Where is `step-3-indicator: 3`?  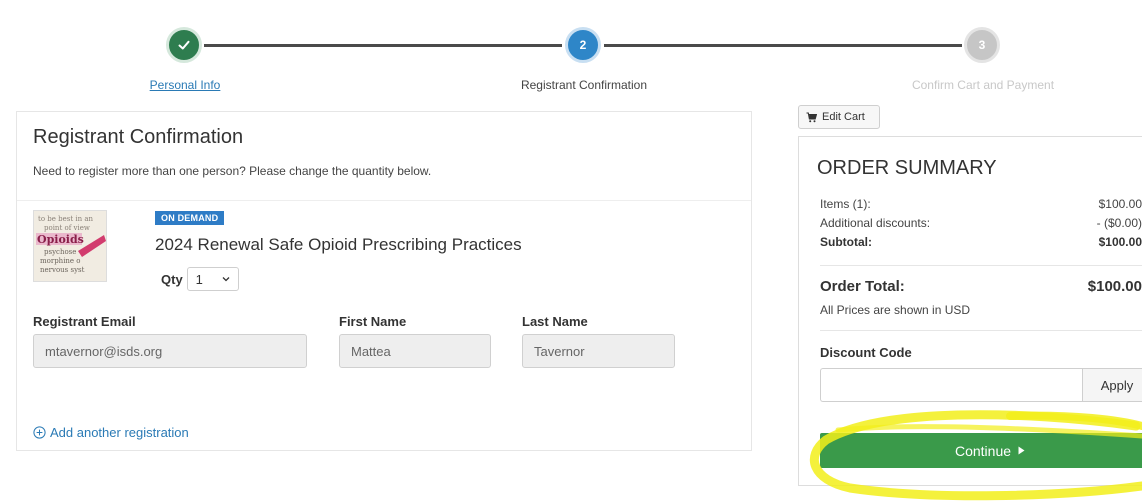
step-3-indicator: 3 is located at coordinates (982, 45).